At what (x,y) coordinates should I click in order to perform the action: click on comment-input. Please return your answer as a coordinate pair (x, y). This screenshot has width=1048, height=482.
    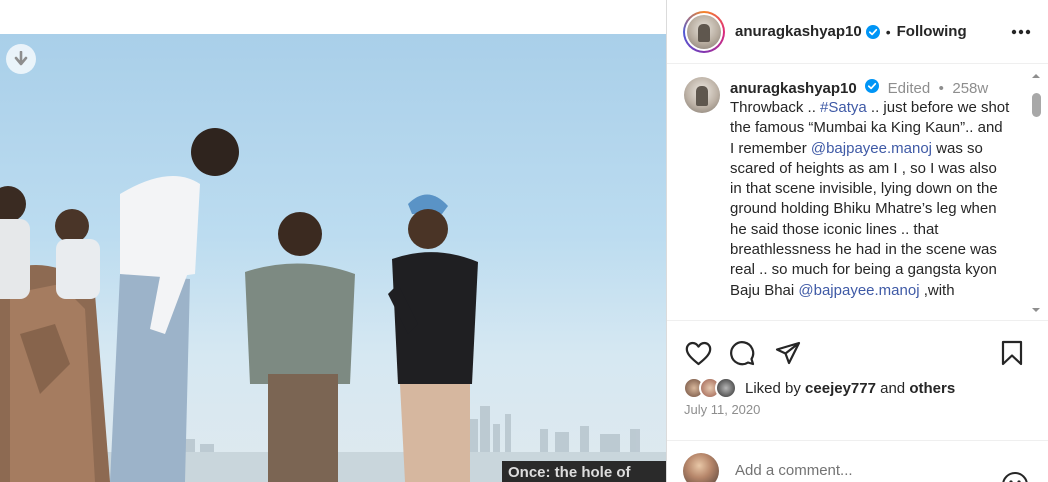
    Looking at the image, I should click on (860, 470).